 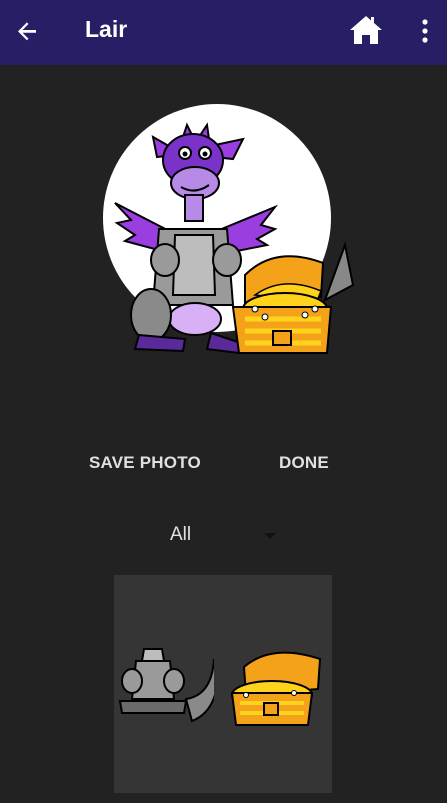 I want to click on home-icon, so click(x=366, y=30).